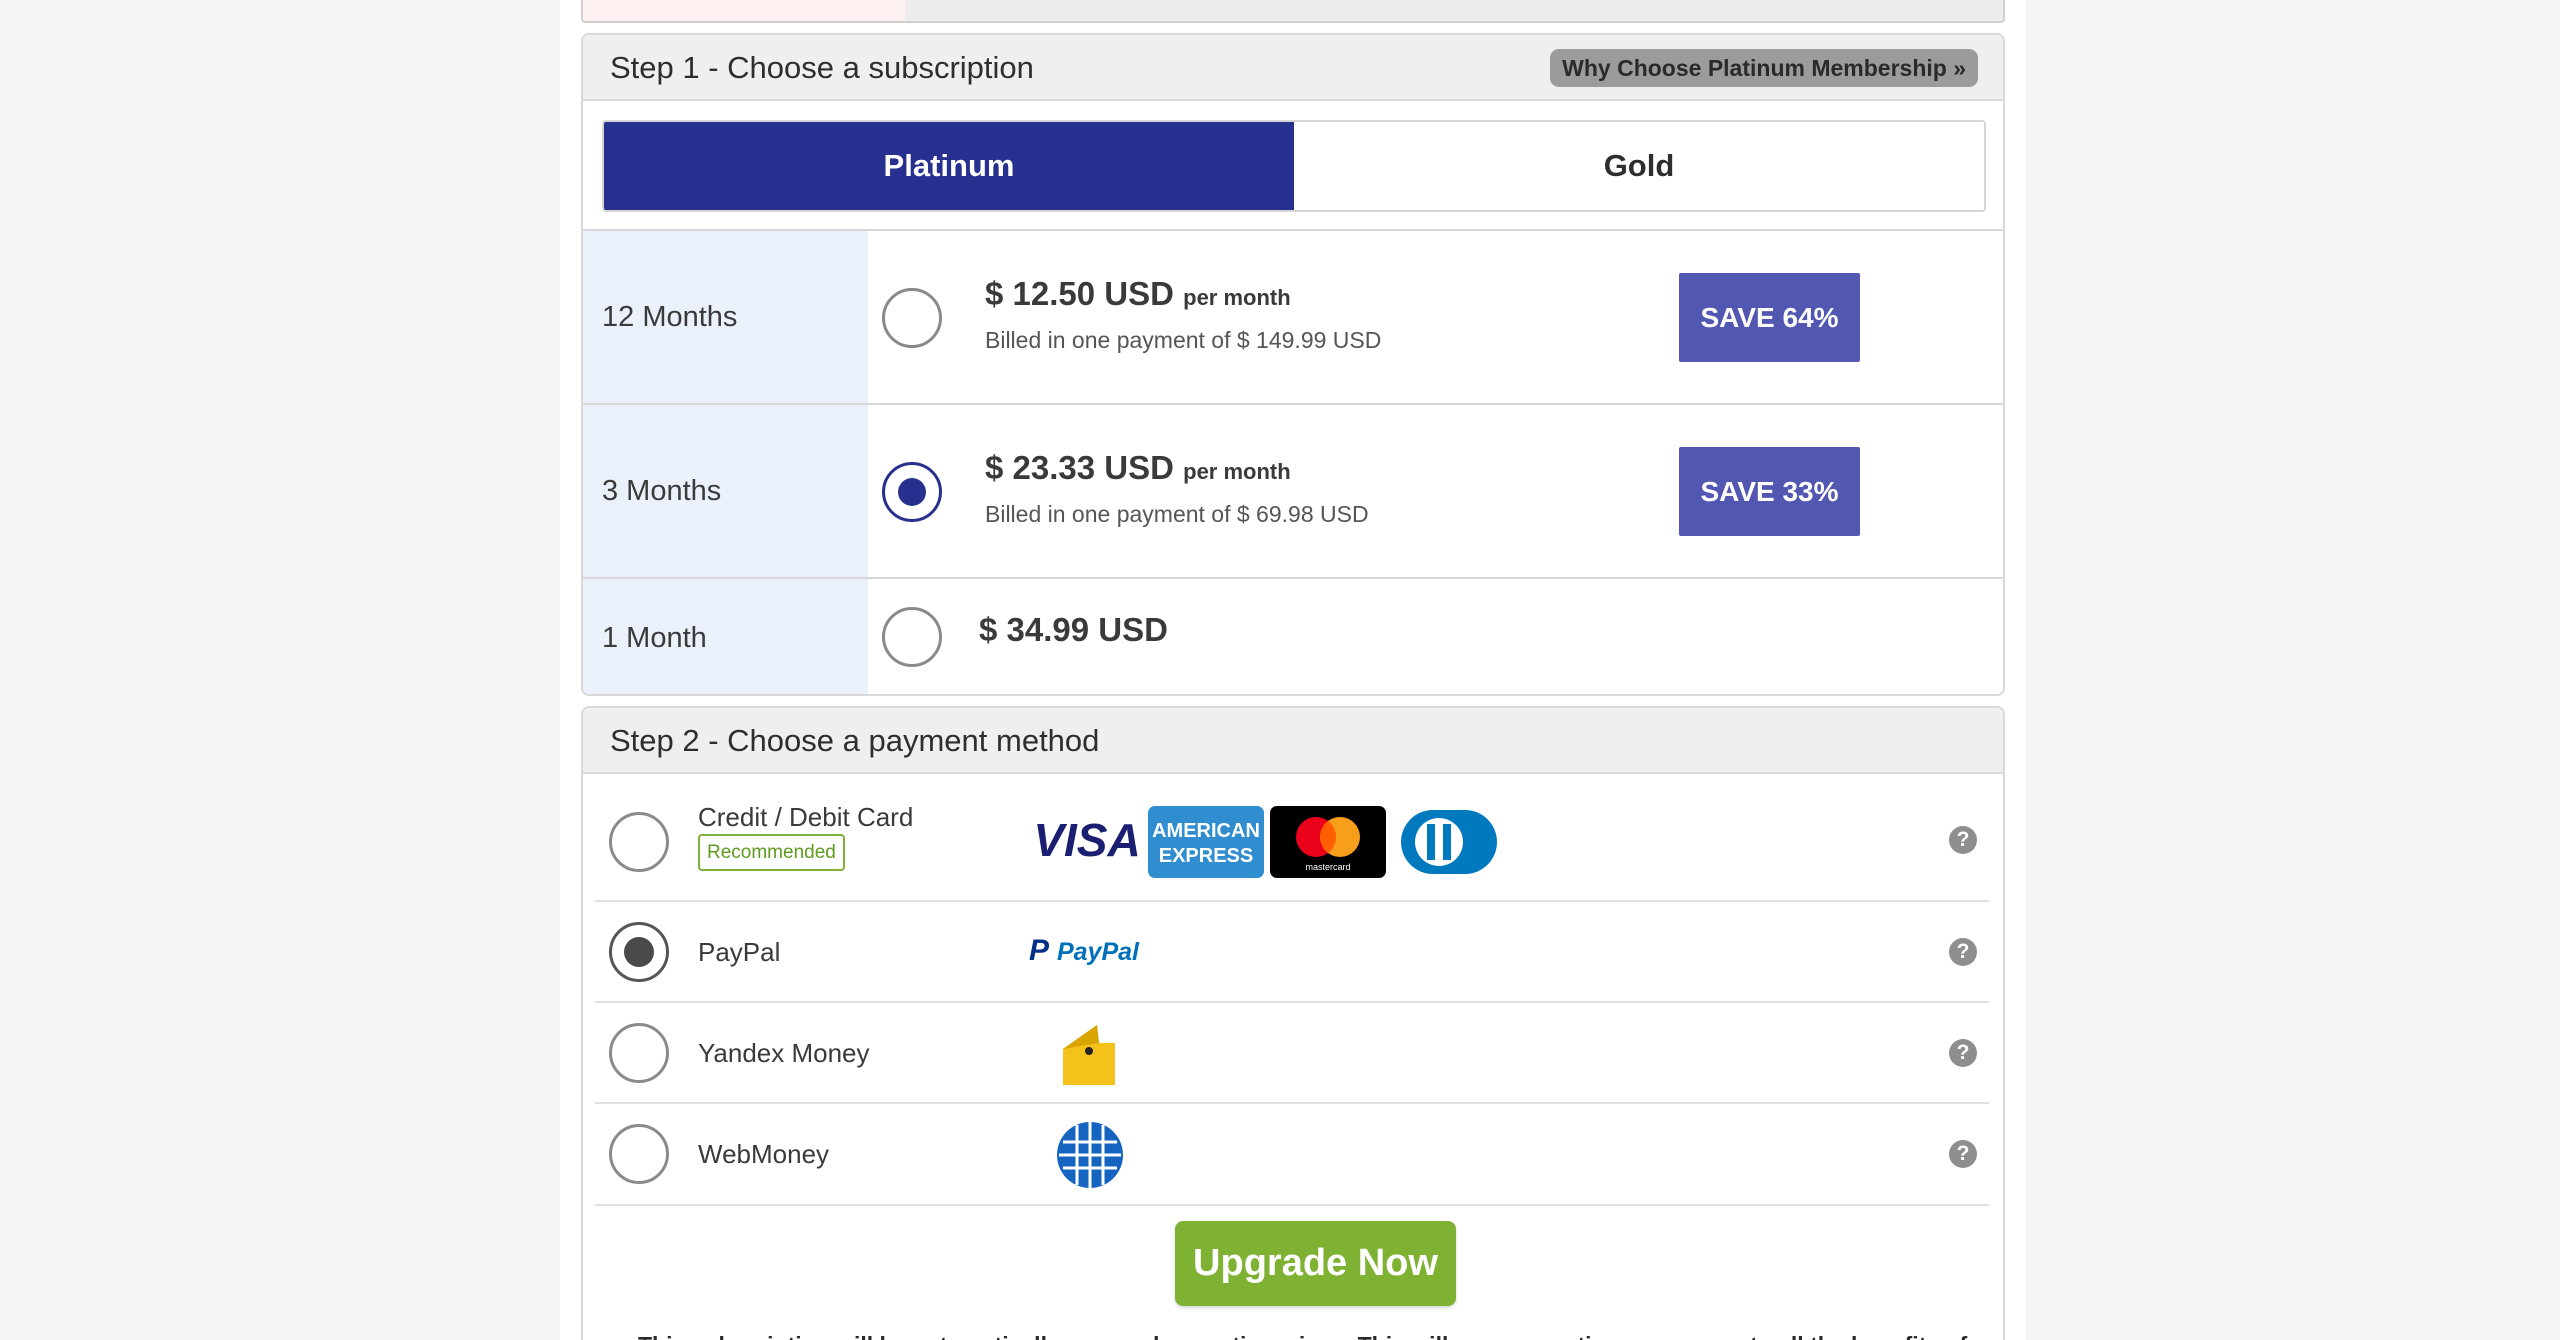 This screenshot has height=1340, width=2560. Describe the element at coordinates (1292, 952) in the screenshot. I see `payment-method-paypal: PayPal P PayPal ?` at that location.